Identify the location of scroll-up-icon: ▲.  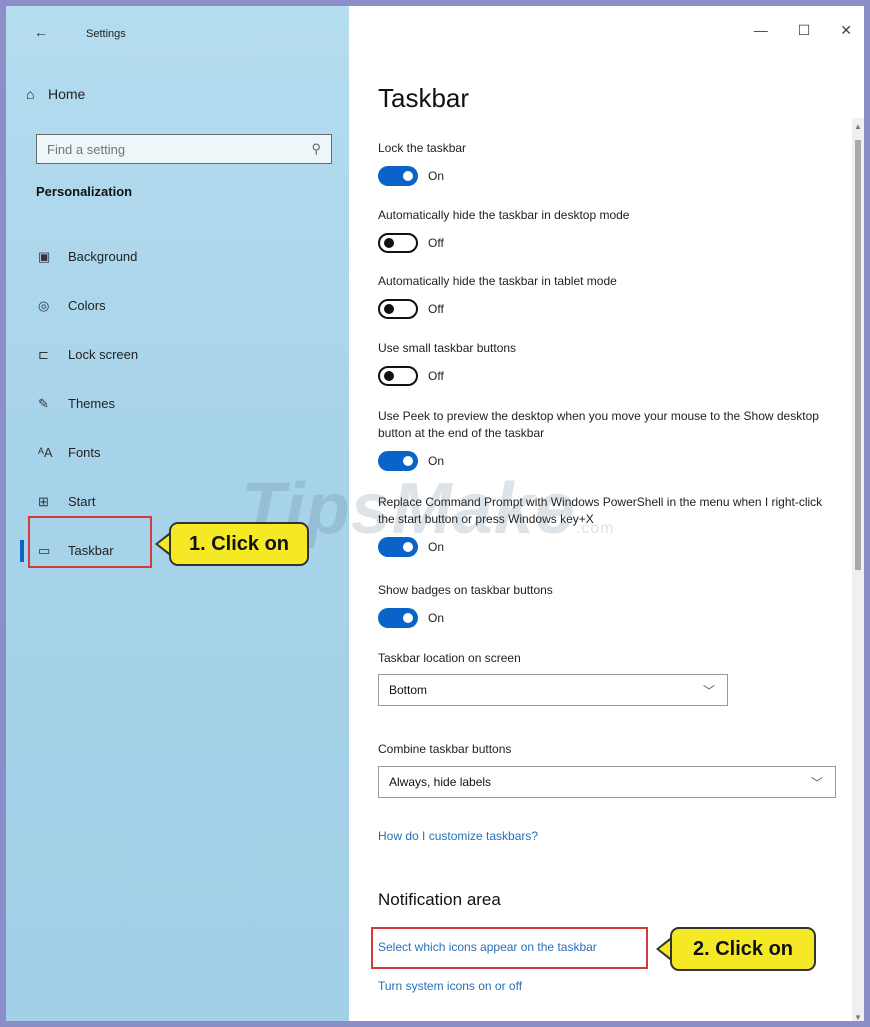
(858, 126).